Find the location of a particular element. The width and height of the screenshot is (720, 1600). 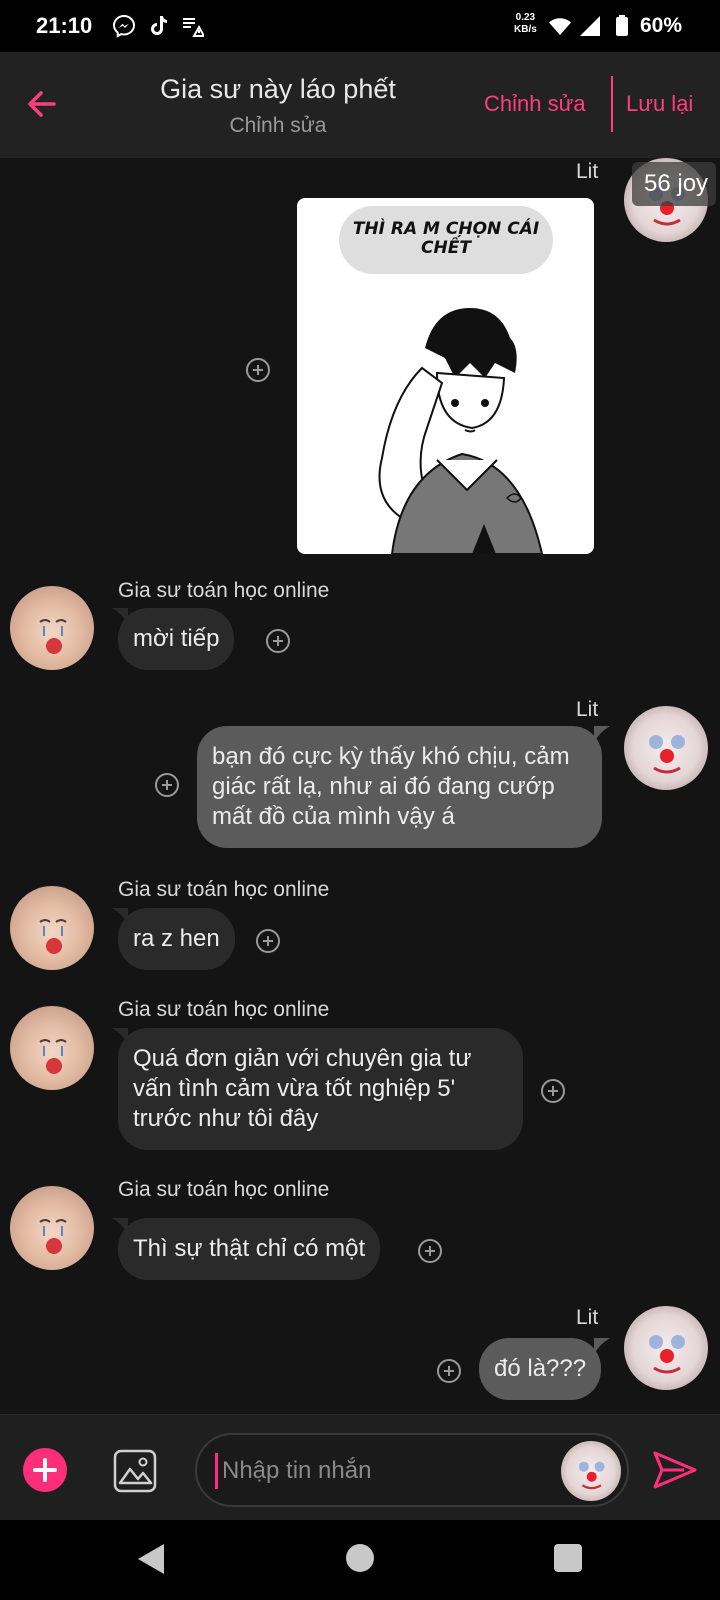

battery-icon is located at coordinates (622, 25).